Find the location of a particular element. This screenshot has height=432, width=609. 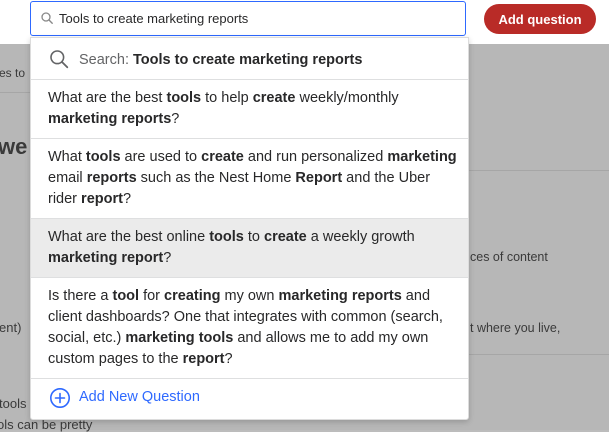

suggestion-fragment: are used to is located at coordinates (161, 157).